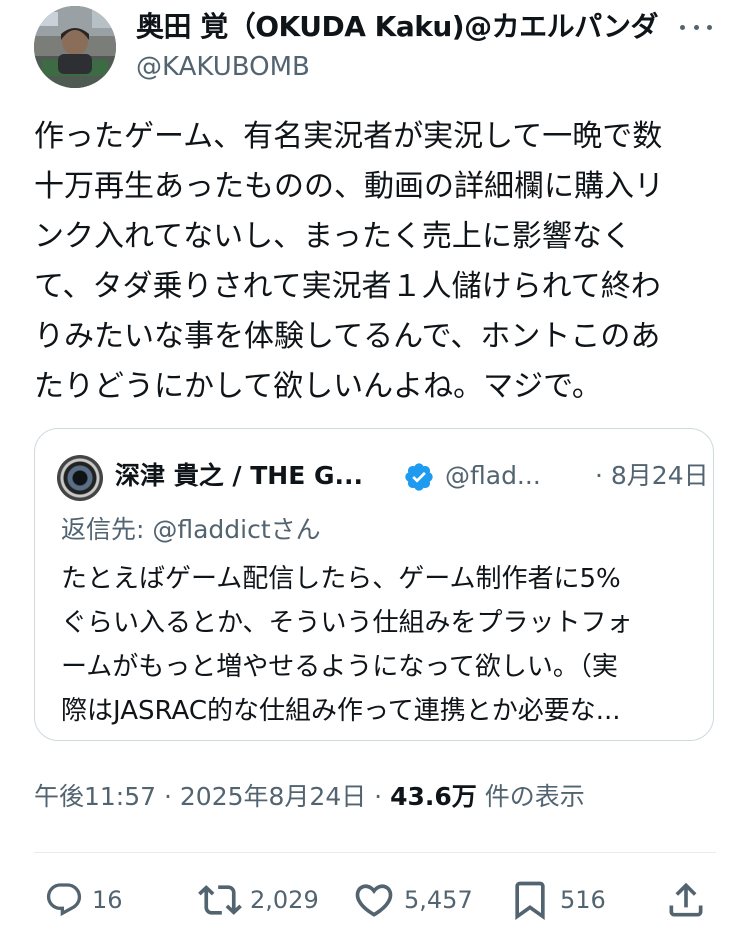 The height and width of the screenshot is (946, 750). Describe the element at coordinates (318, 386) in the screenshot. I see `tweet-text-line: たりどうにかして欲しいんよね。マジで。` at that location.